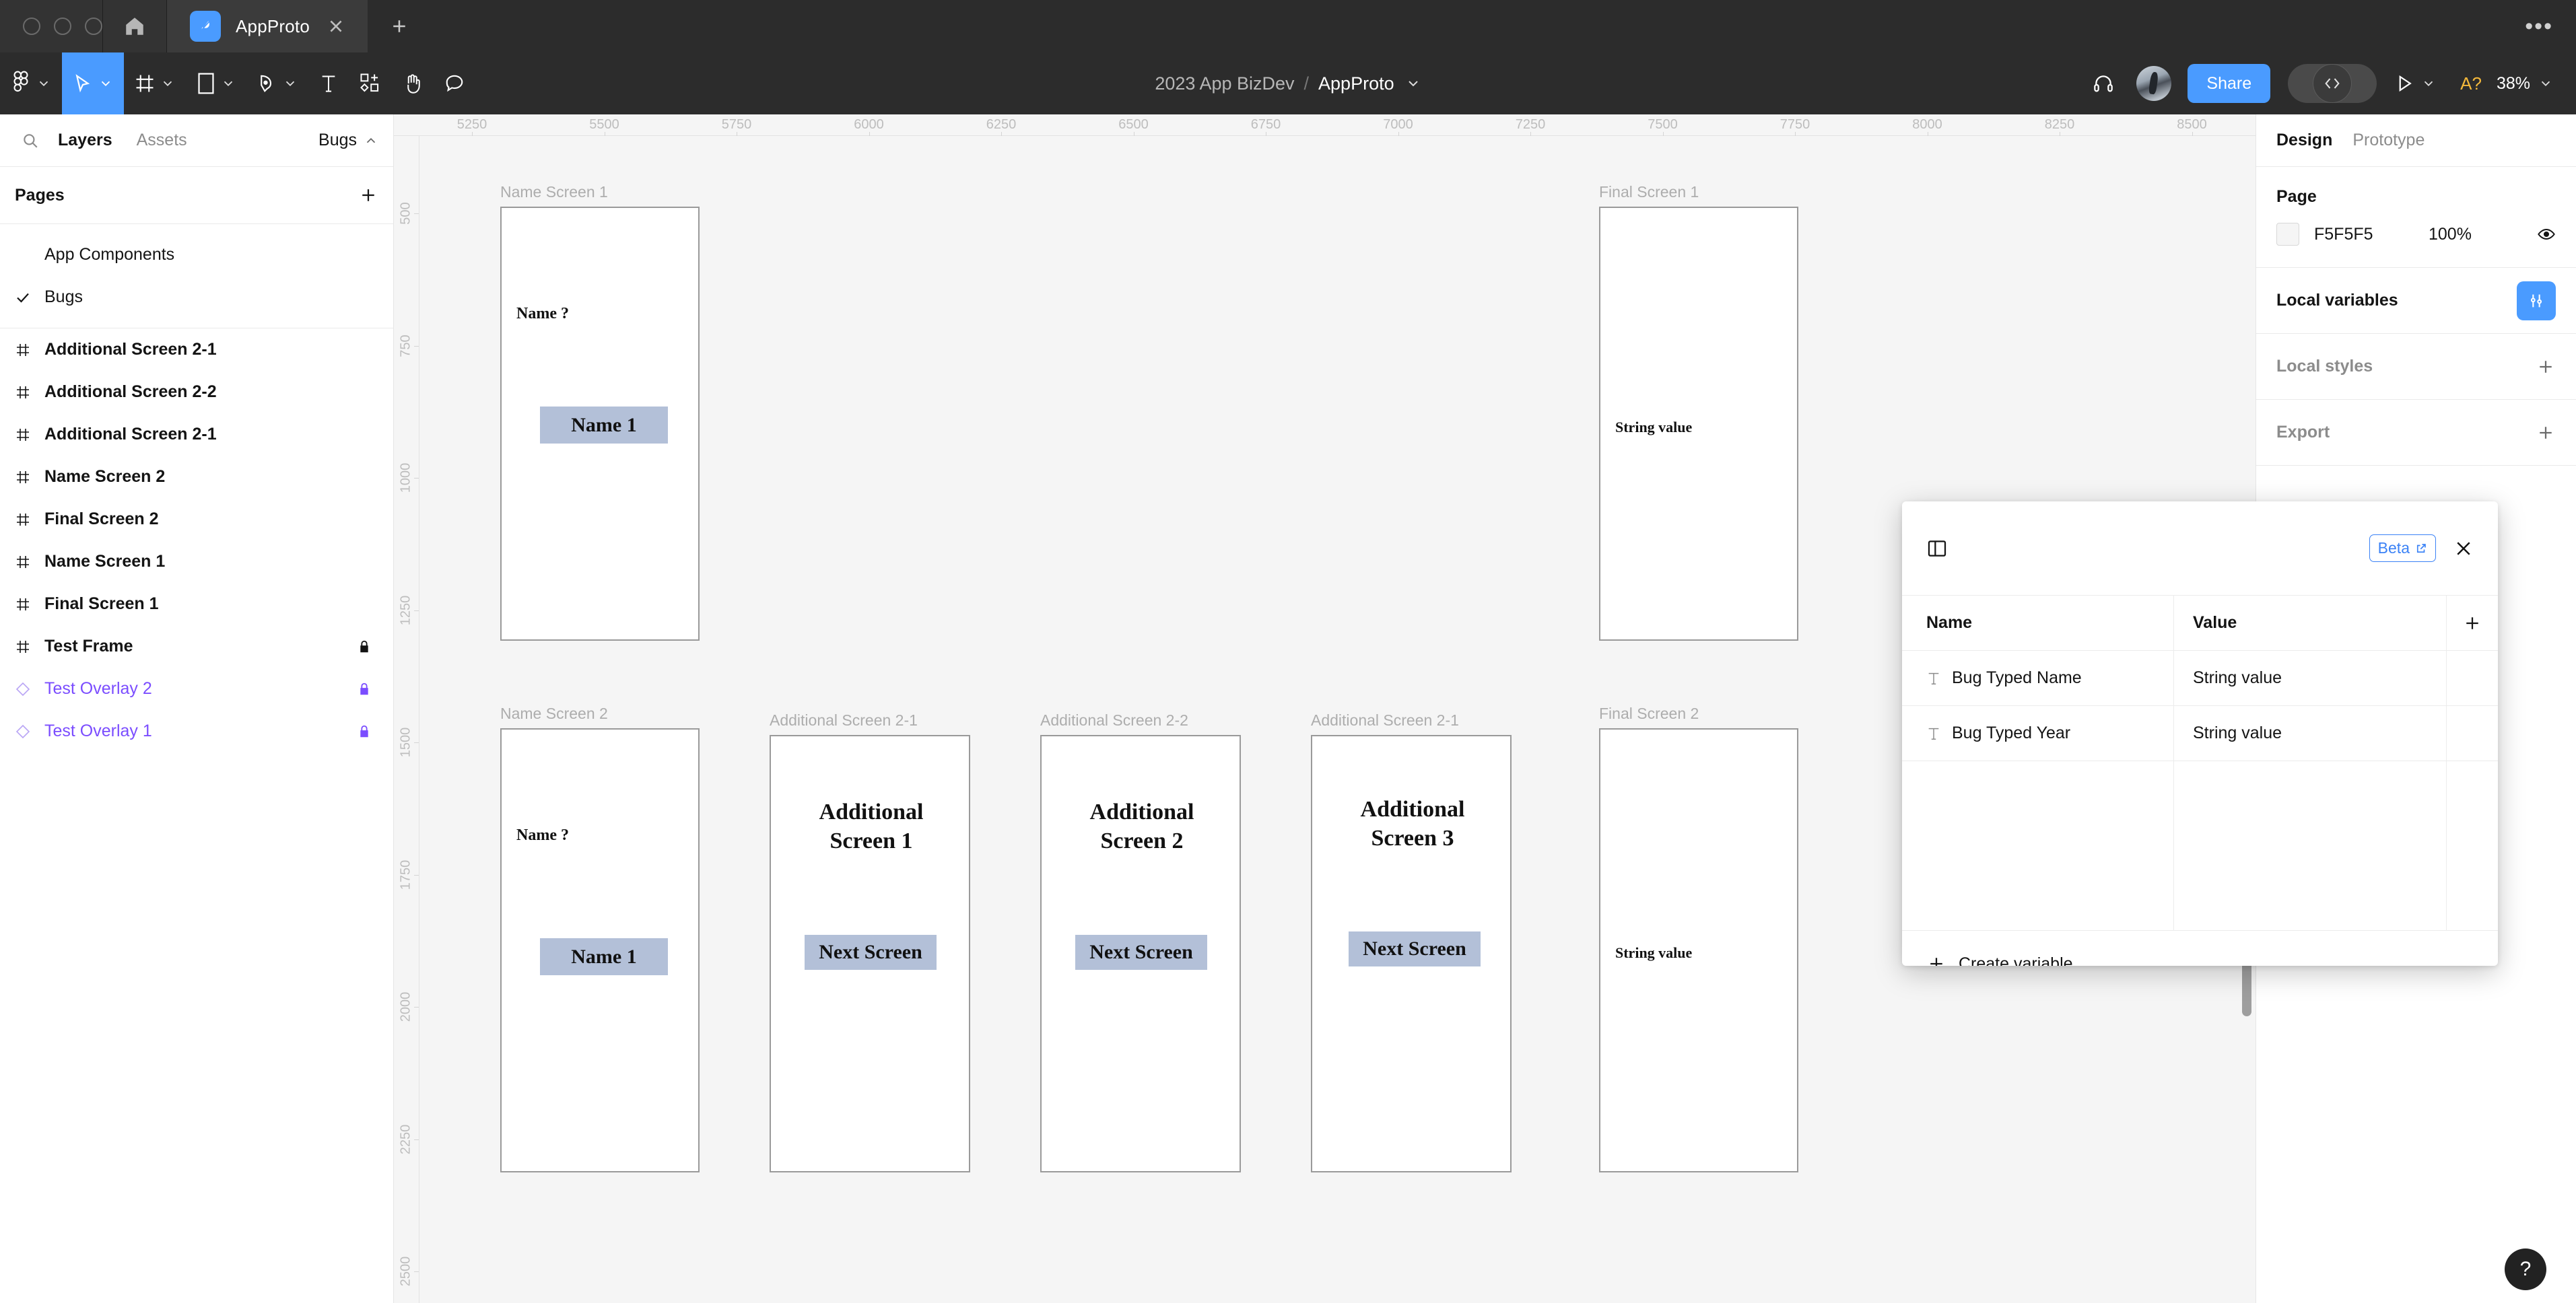 Image resolution: width=2576 pixels, height=1303 pixels. I want to click on frame-body: Additional Screen 2 Next Screen, so click(1140, 953).